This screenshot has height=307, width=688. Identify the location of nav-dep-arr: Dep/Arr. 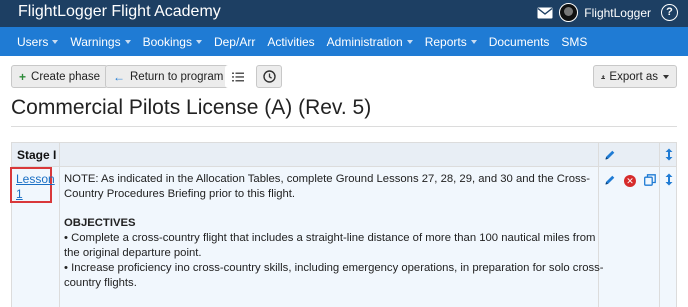
(234, 42).